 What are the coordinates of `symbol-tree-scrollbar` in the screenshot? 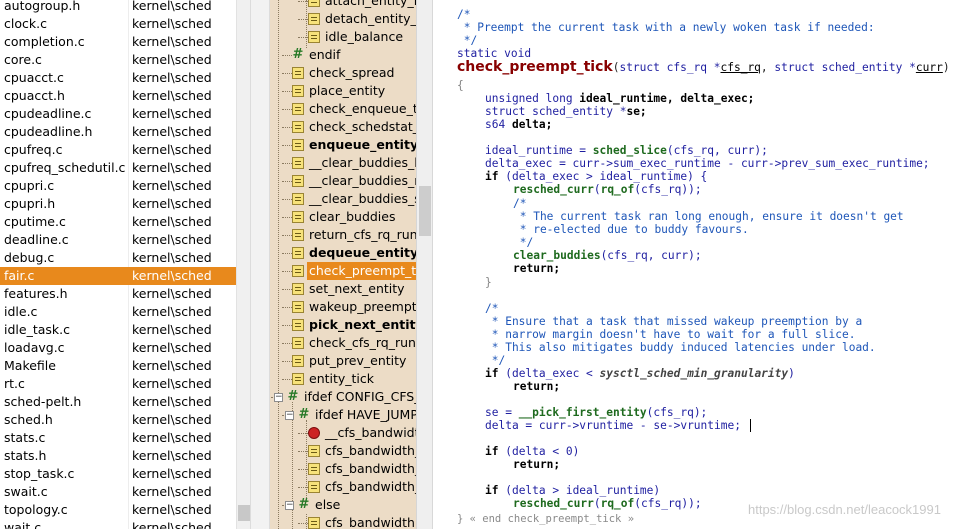 It's located at (424, 264).